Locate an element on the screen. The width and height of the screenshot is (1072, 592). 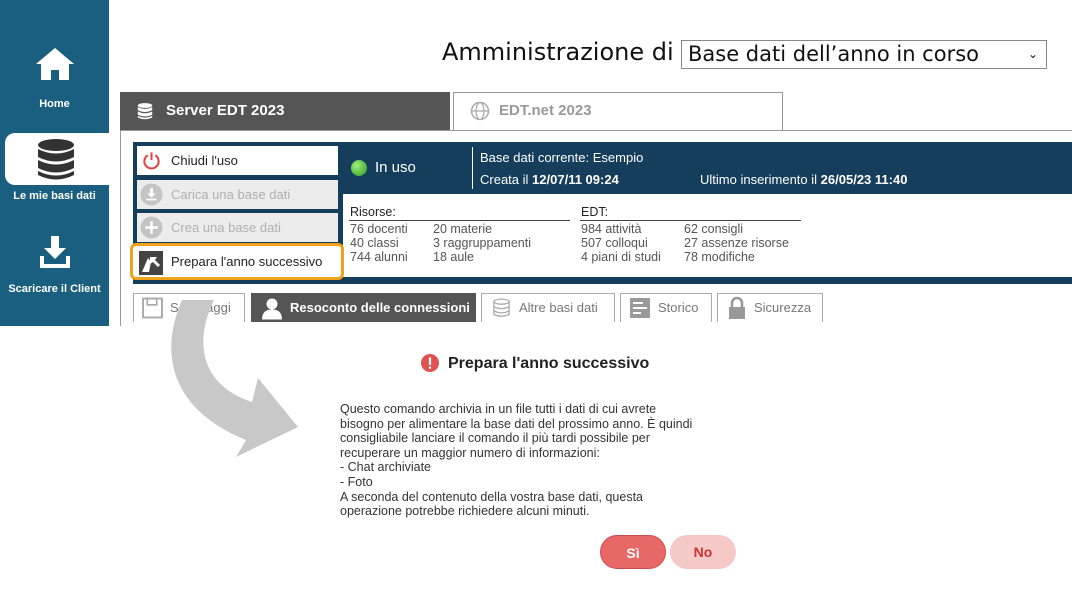
edt-underline is located at coordinates (690, 220).